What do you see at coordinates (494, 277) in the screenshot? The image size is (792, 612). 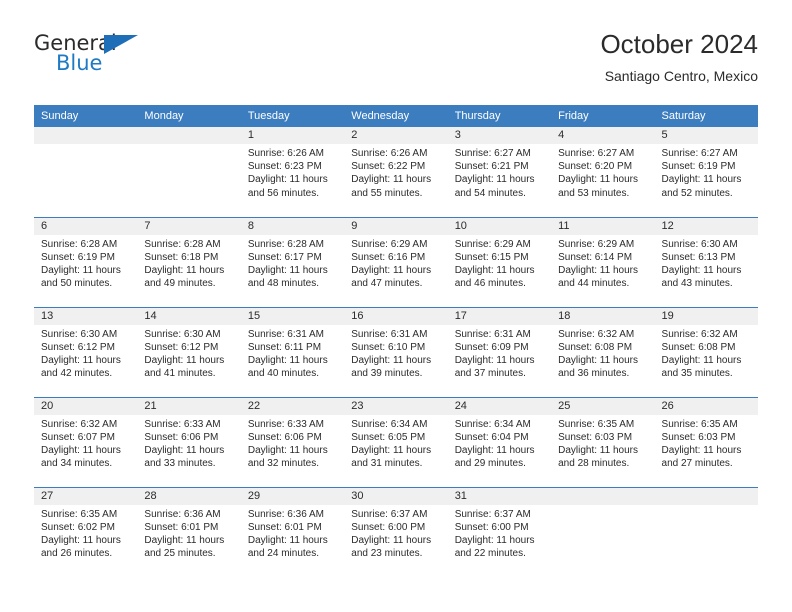 I see `daylight-text: Daylight: 11 hours and 46 minutes.` at bounding box center [494, 277].